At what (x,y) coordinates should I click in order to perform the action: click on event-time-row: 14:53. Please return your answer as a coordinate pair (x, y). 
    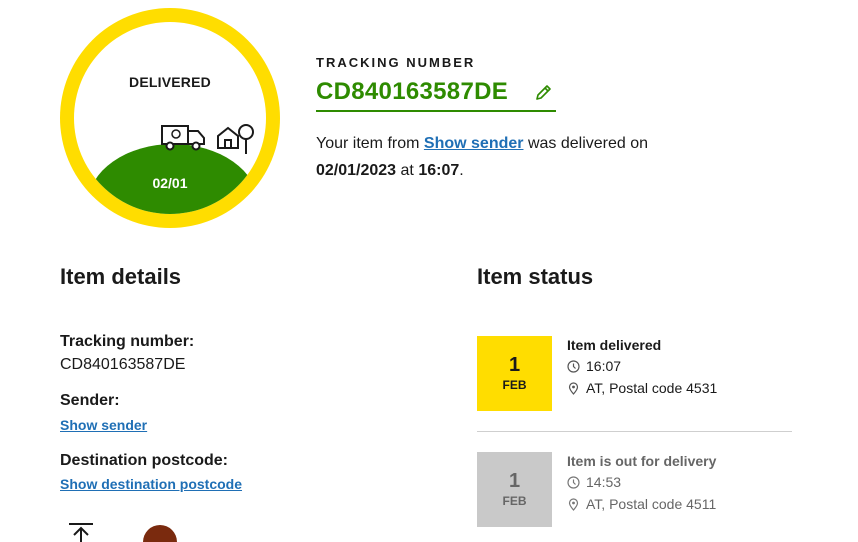
    Looking at the image, I should click on (594, 482).